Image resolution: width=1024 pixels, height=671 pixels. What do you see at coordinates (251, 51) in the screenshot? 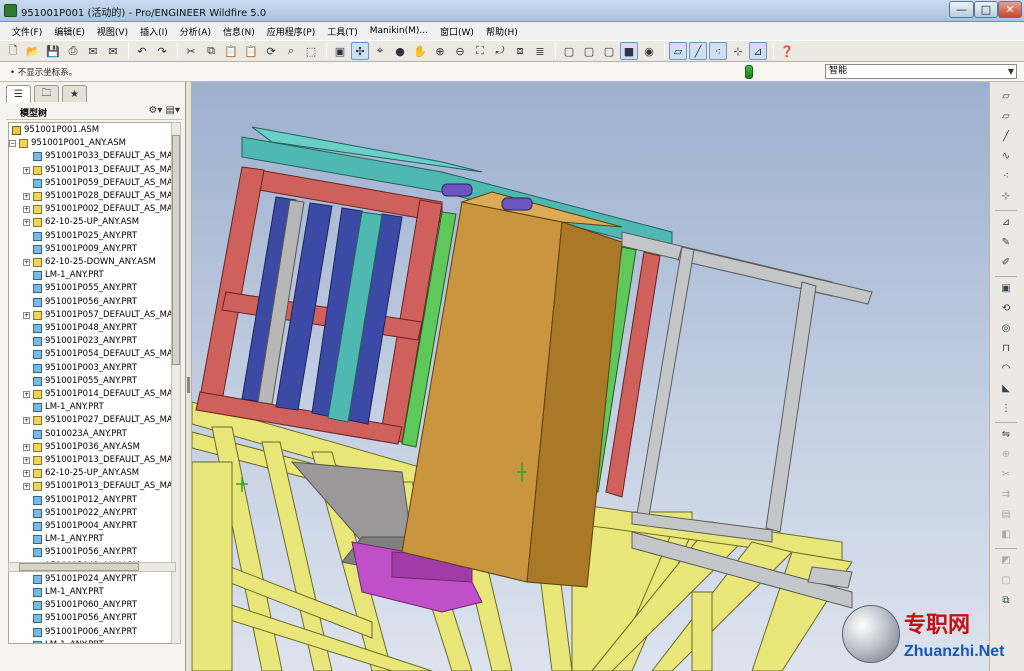
I see `paste-special-icon: 📋` at bounding box center [251, 51].